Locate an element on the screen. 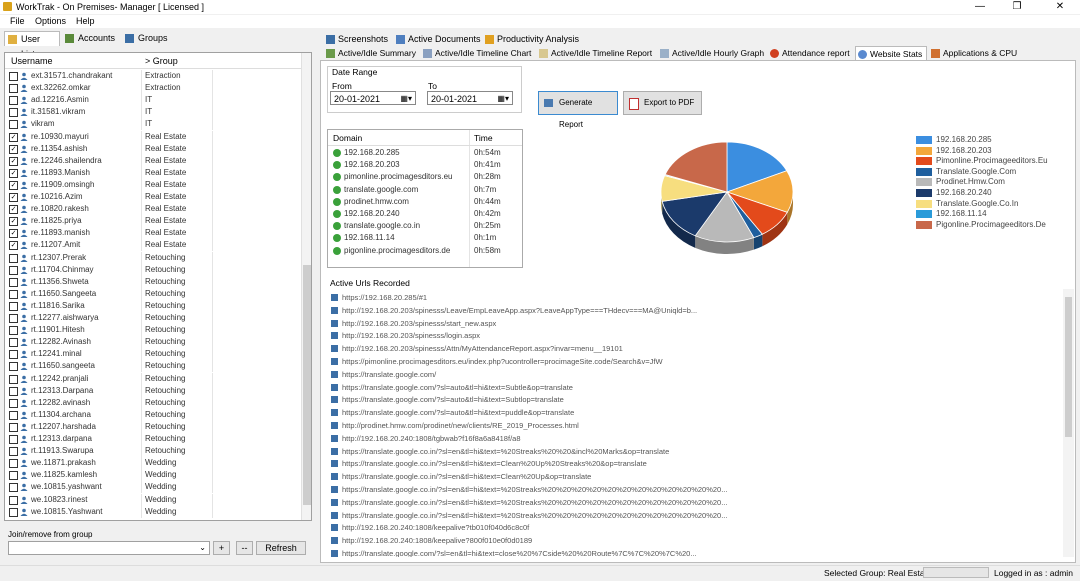 The image size is (1080, 581). tab-hourly-graph: Active/Idle Hourly Graph is located at coordinates (713, 53).